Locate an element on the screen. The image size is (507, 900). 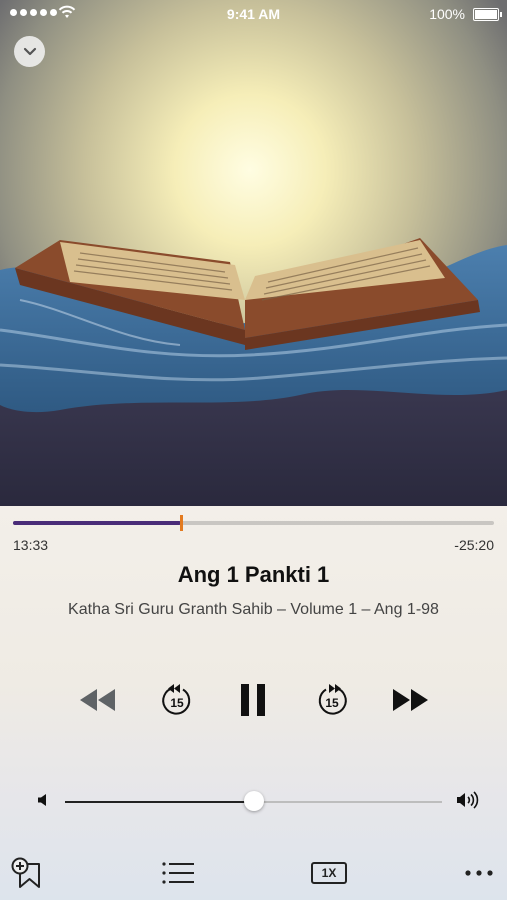
skip-forward-15-icon: 15 is located at coordinates (332, 699).